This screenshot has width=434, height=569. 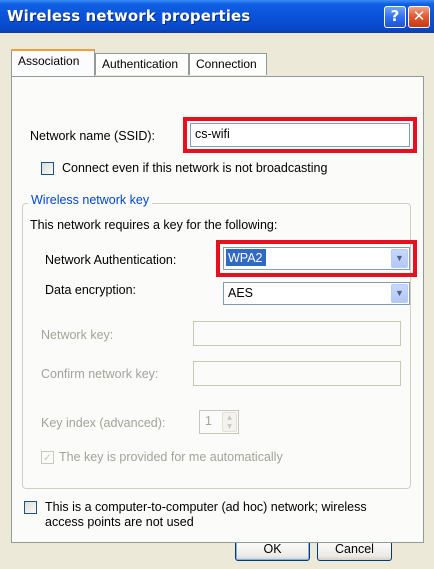 I want to click on cancel-button-label: Cancel, so click(x=354, y=549).